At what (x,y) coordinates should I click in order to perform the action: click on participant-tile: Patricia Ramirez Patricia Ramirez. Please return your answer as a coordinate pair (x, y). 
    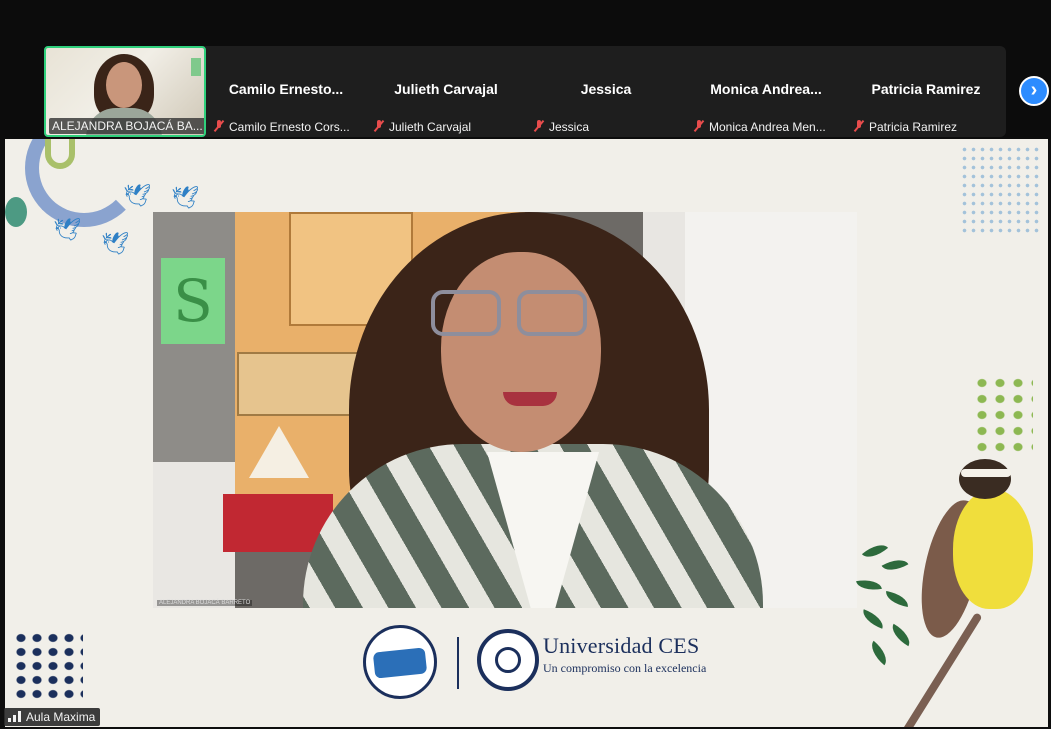
    Looking at the image, I should click on (926, 91).